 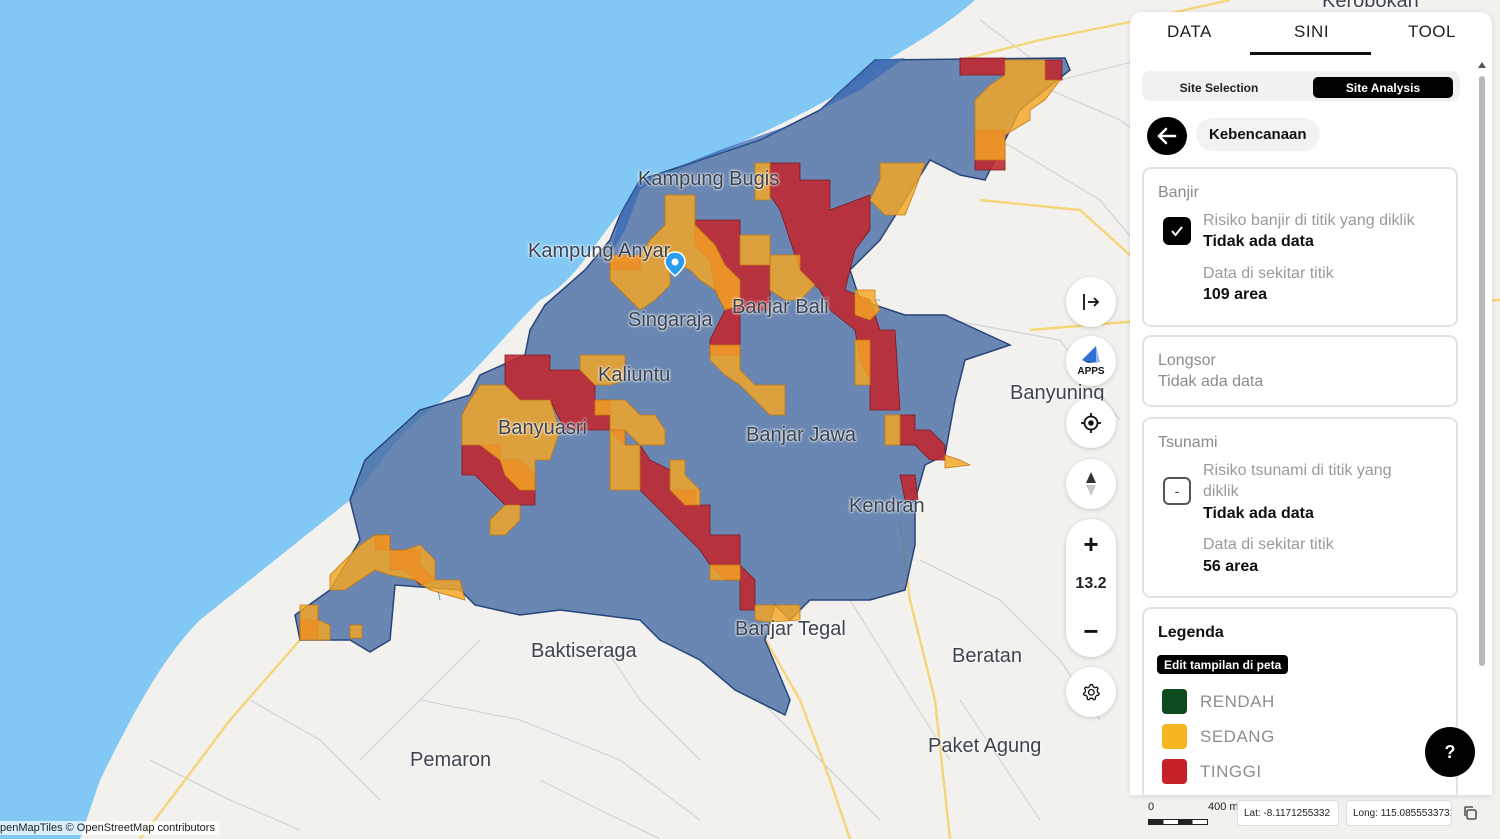 I want to click on scale-distance: 400 m, so click(x=1223, y=807).